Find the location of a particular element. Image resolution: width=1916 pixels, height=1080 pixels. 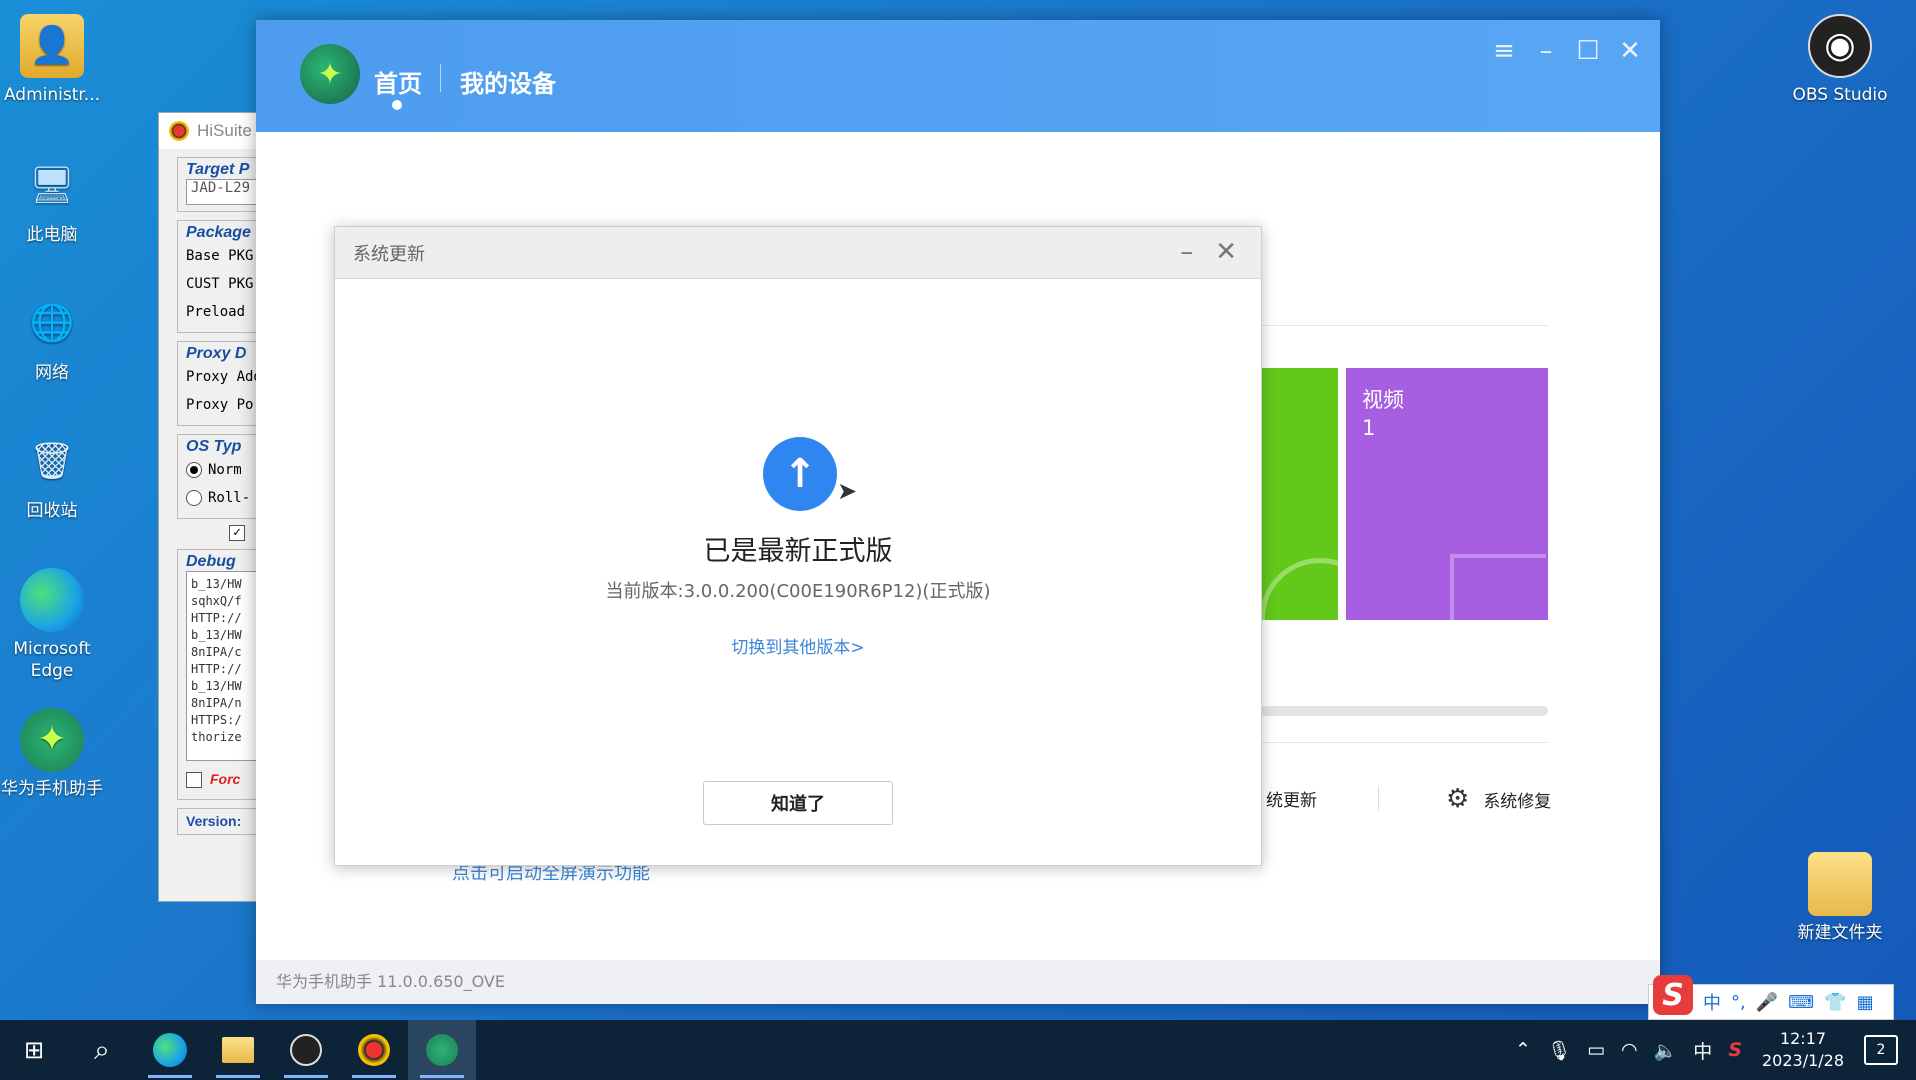

desktop-icon-recycle-bin: 🗑 回收站 is located at coordinates (52, 476).